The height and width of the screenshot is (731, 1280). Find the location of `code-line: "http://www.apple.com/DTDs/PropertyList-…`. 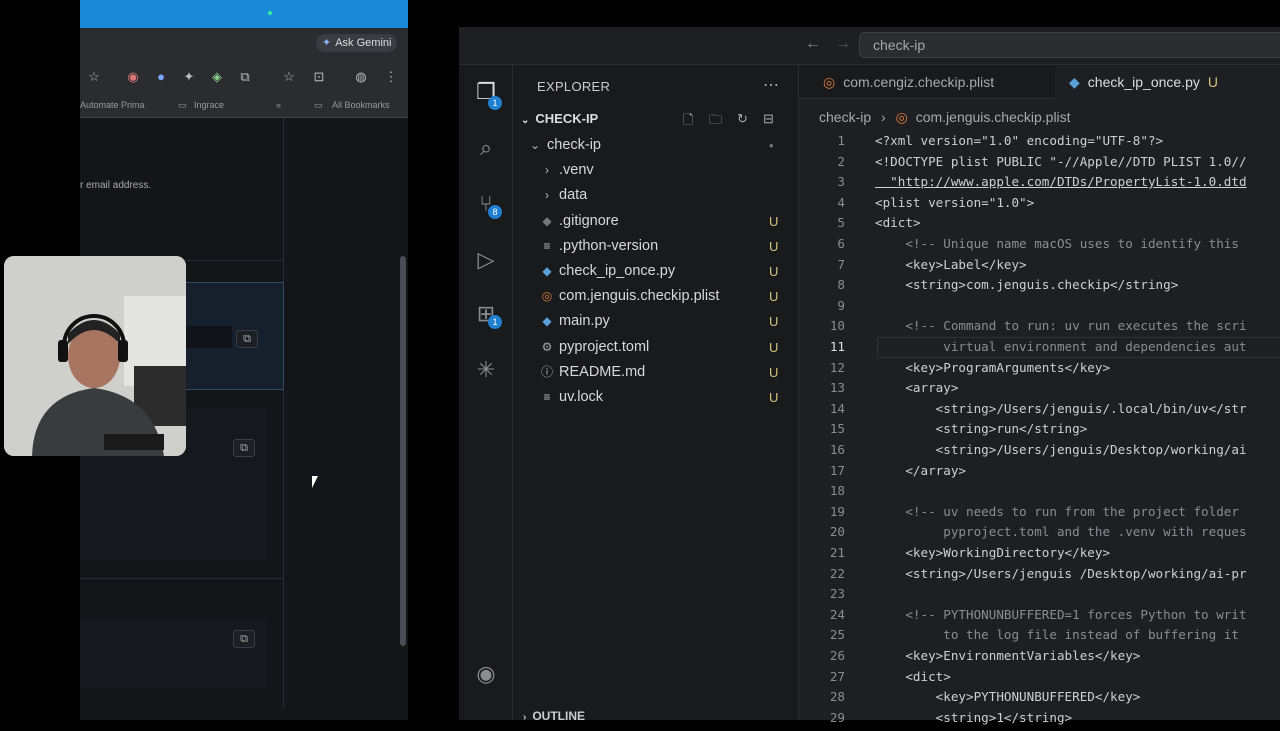

code-line: "http://www.apple.com/DTDs/PropertyList-… is located at coordinates (1060, 182).